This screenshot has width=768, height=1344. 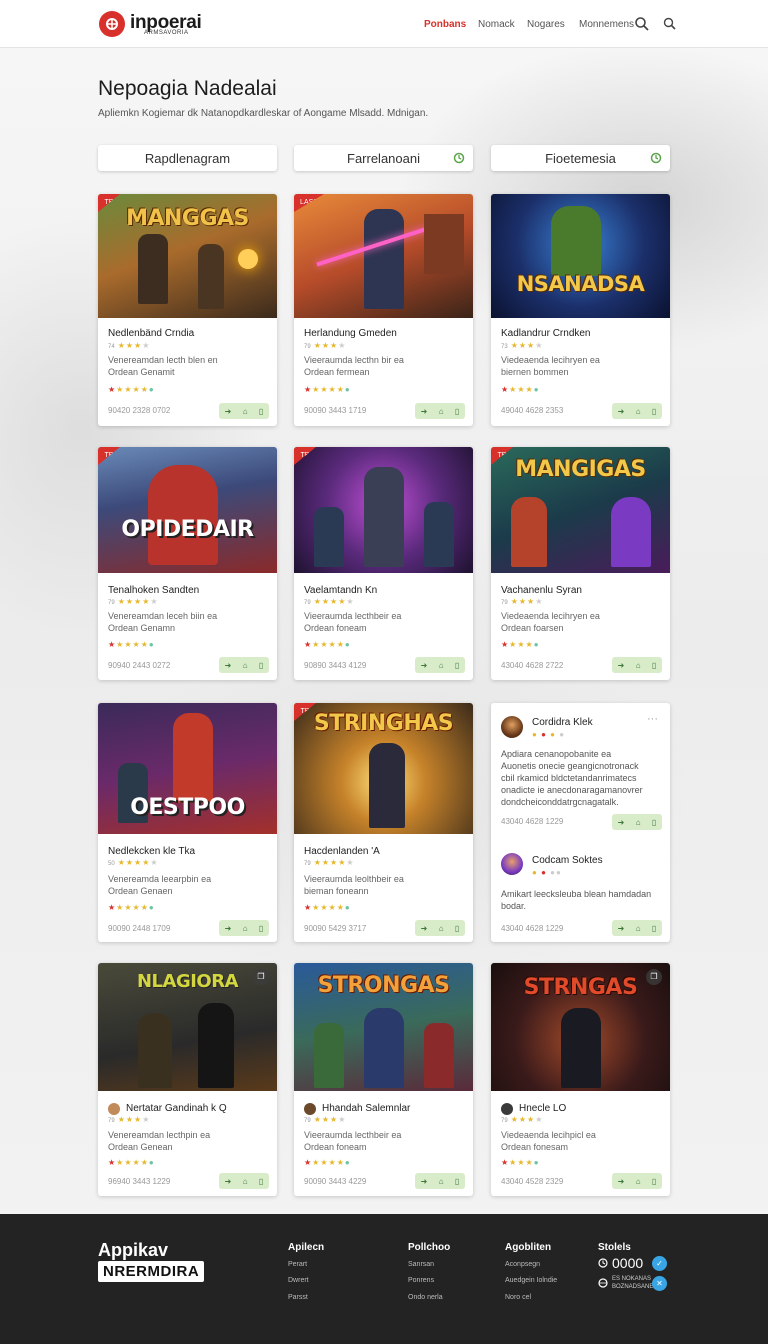 What do you see at coordinates (531, 1280) in the screenshot?
I see `footer-link: Auedgein Iolndie` at bounding box center [531, 1280].